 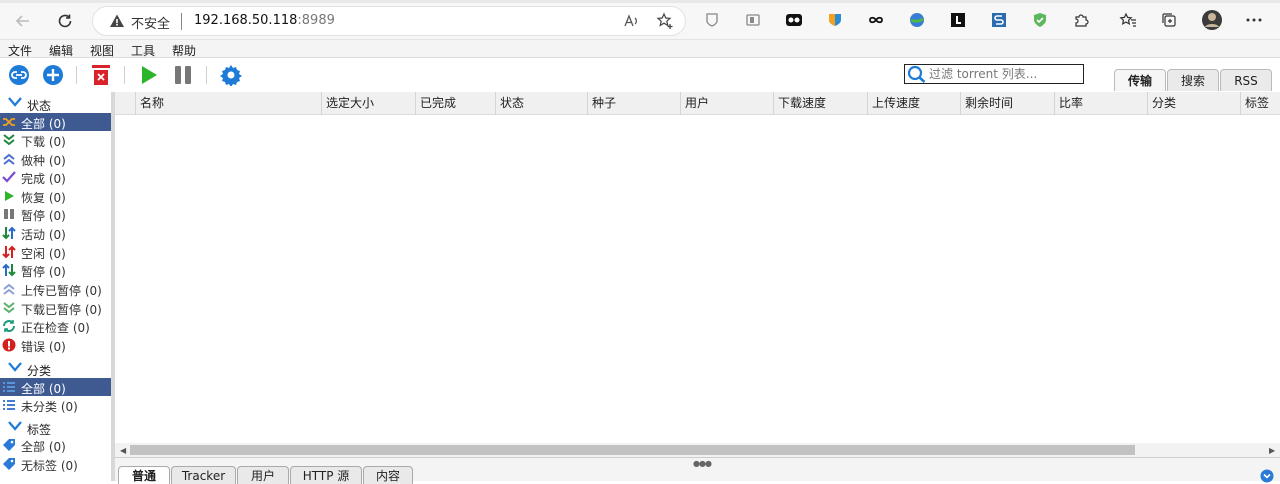 I want to click on toolbar-divider, so click(x=124, y=75).